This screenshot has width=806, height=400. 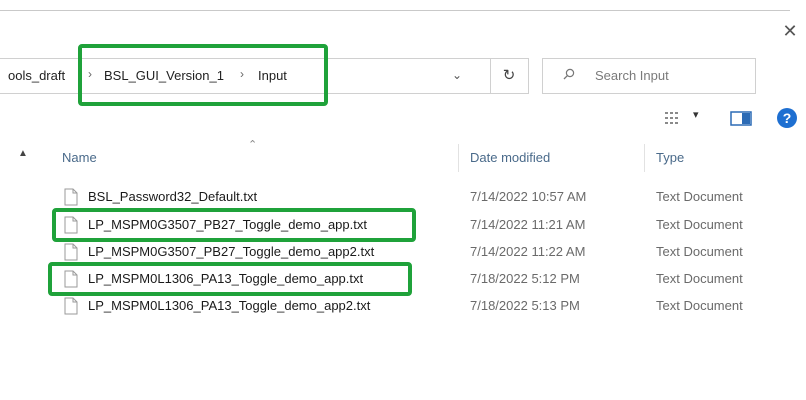 I want to click on file-date: 7/14/2022 10:57 AM, so click(x=528, y=196).